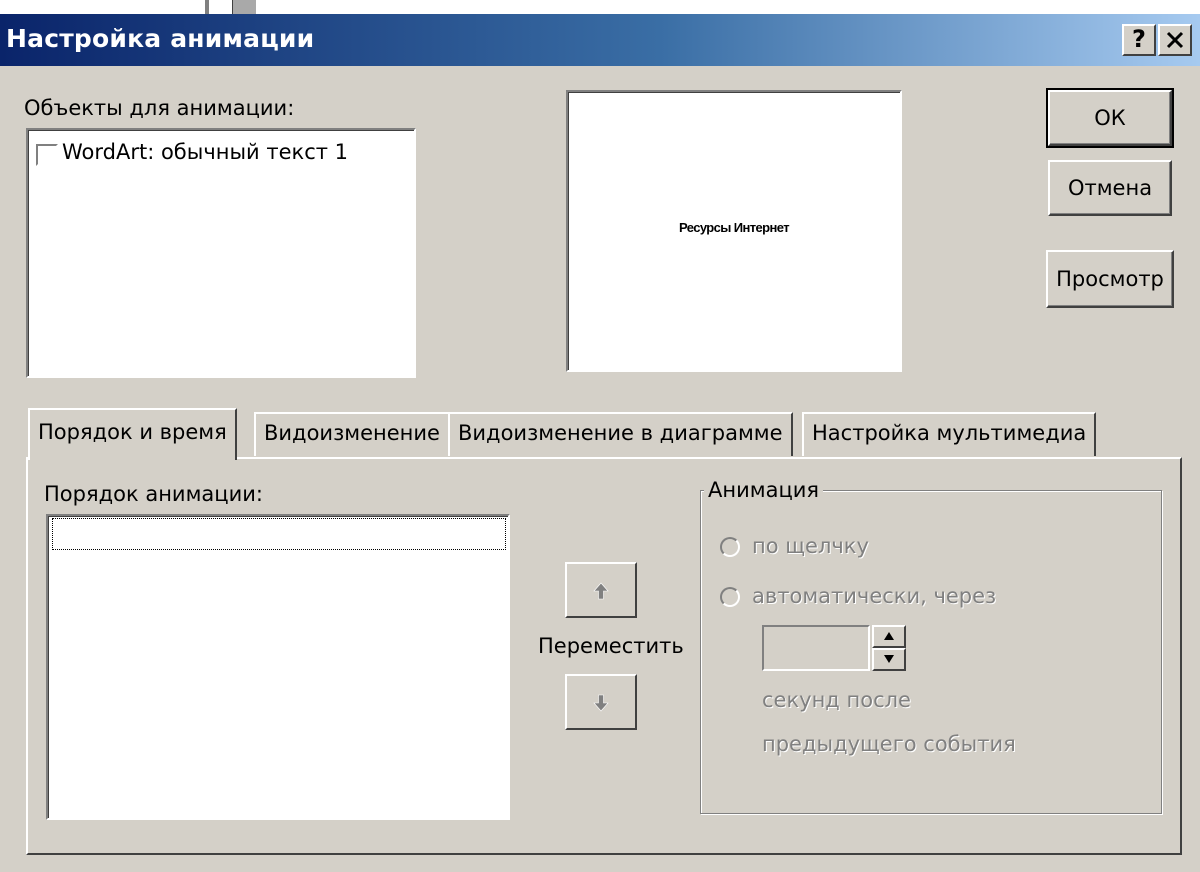  What do you see at coordinates (278, 667) in the screenshot?
I see `animation-order-list` at bounding box center [278, 667].